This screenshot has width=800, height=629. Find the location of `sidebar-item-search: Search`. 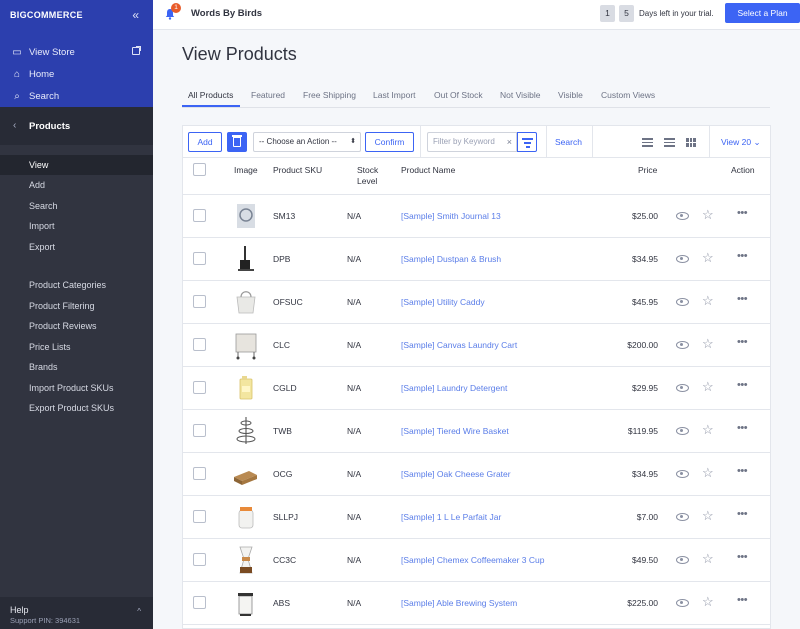

sidebar-item-search: Search is located at coordinates (43, 206).